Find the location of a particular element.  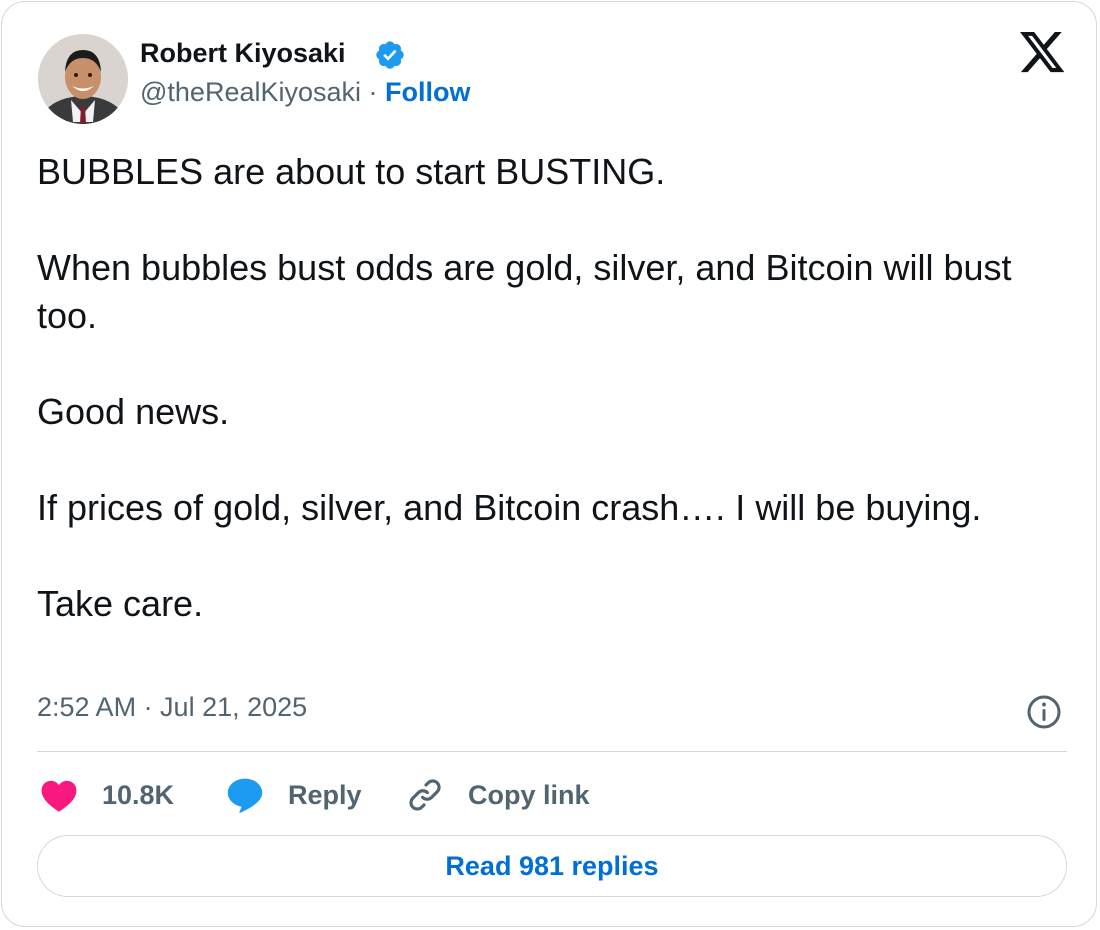

follow-link: Follow is located at coordinates (427, 92).